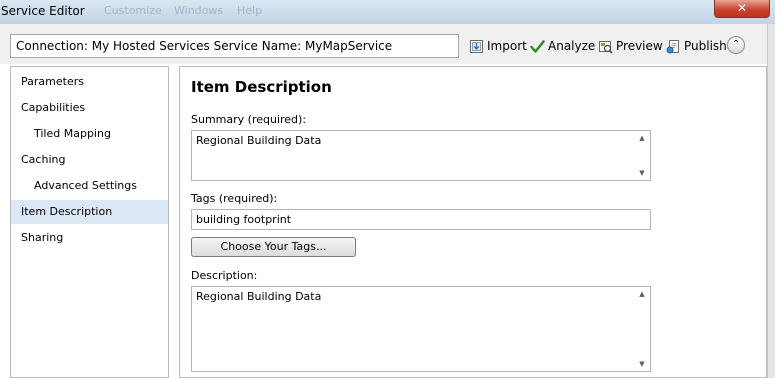 This screenshot has height=378, width=775. I want to click on tags-label: Tags (required):, so click(234, 198).